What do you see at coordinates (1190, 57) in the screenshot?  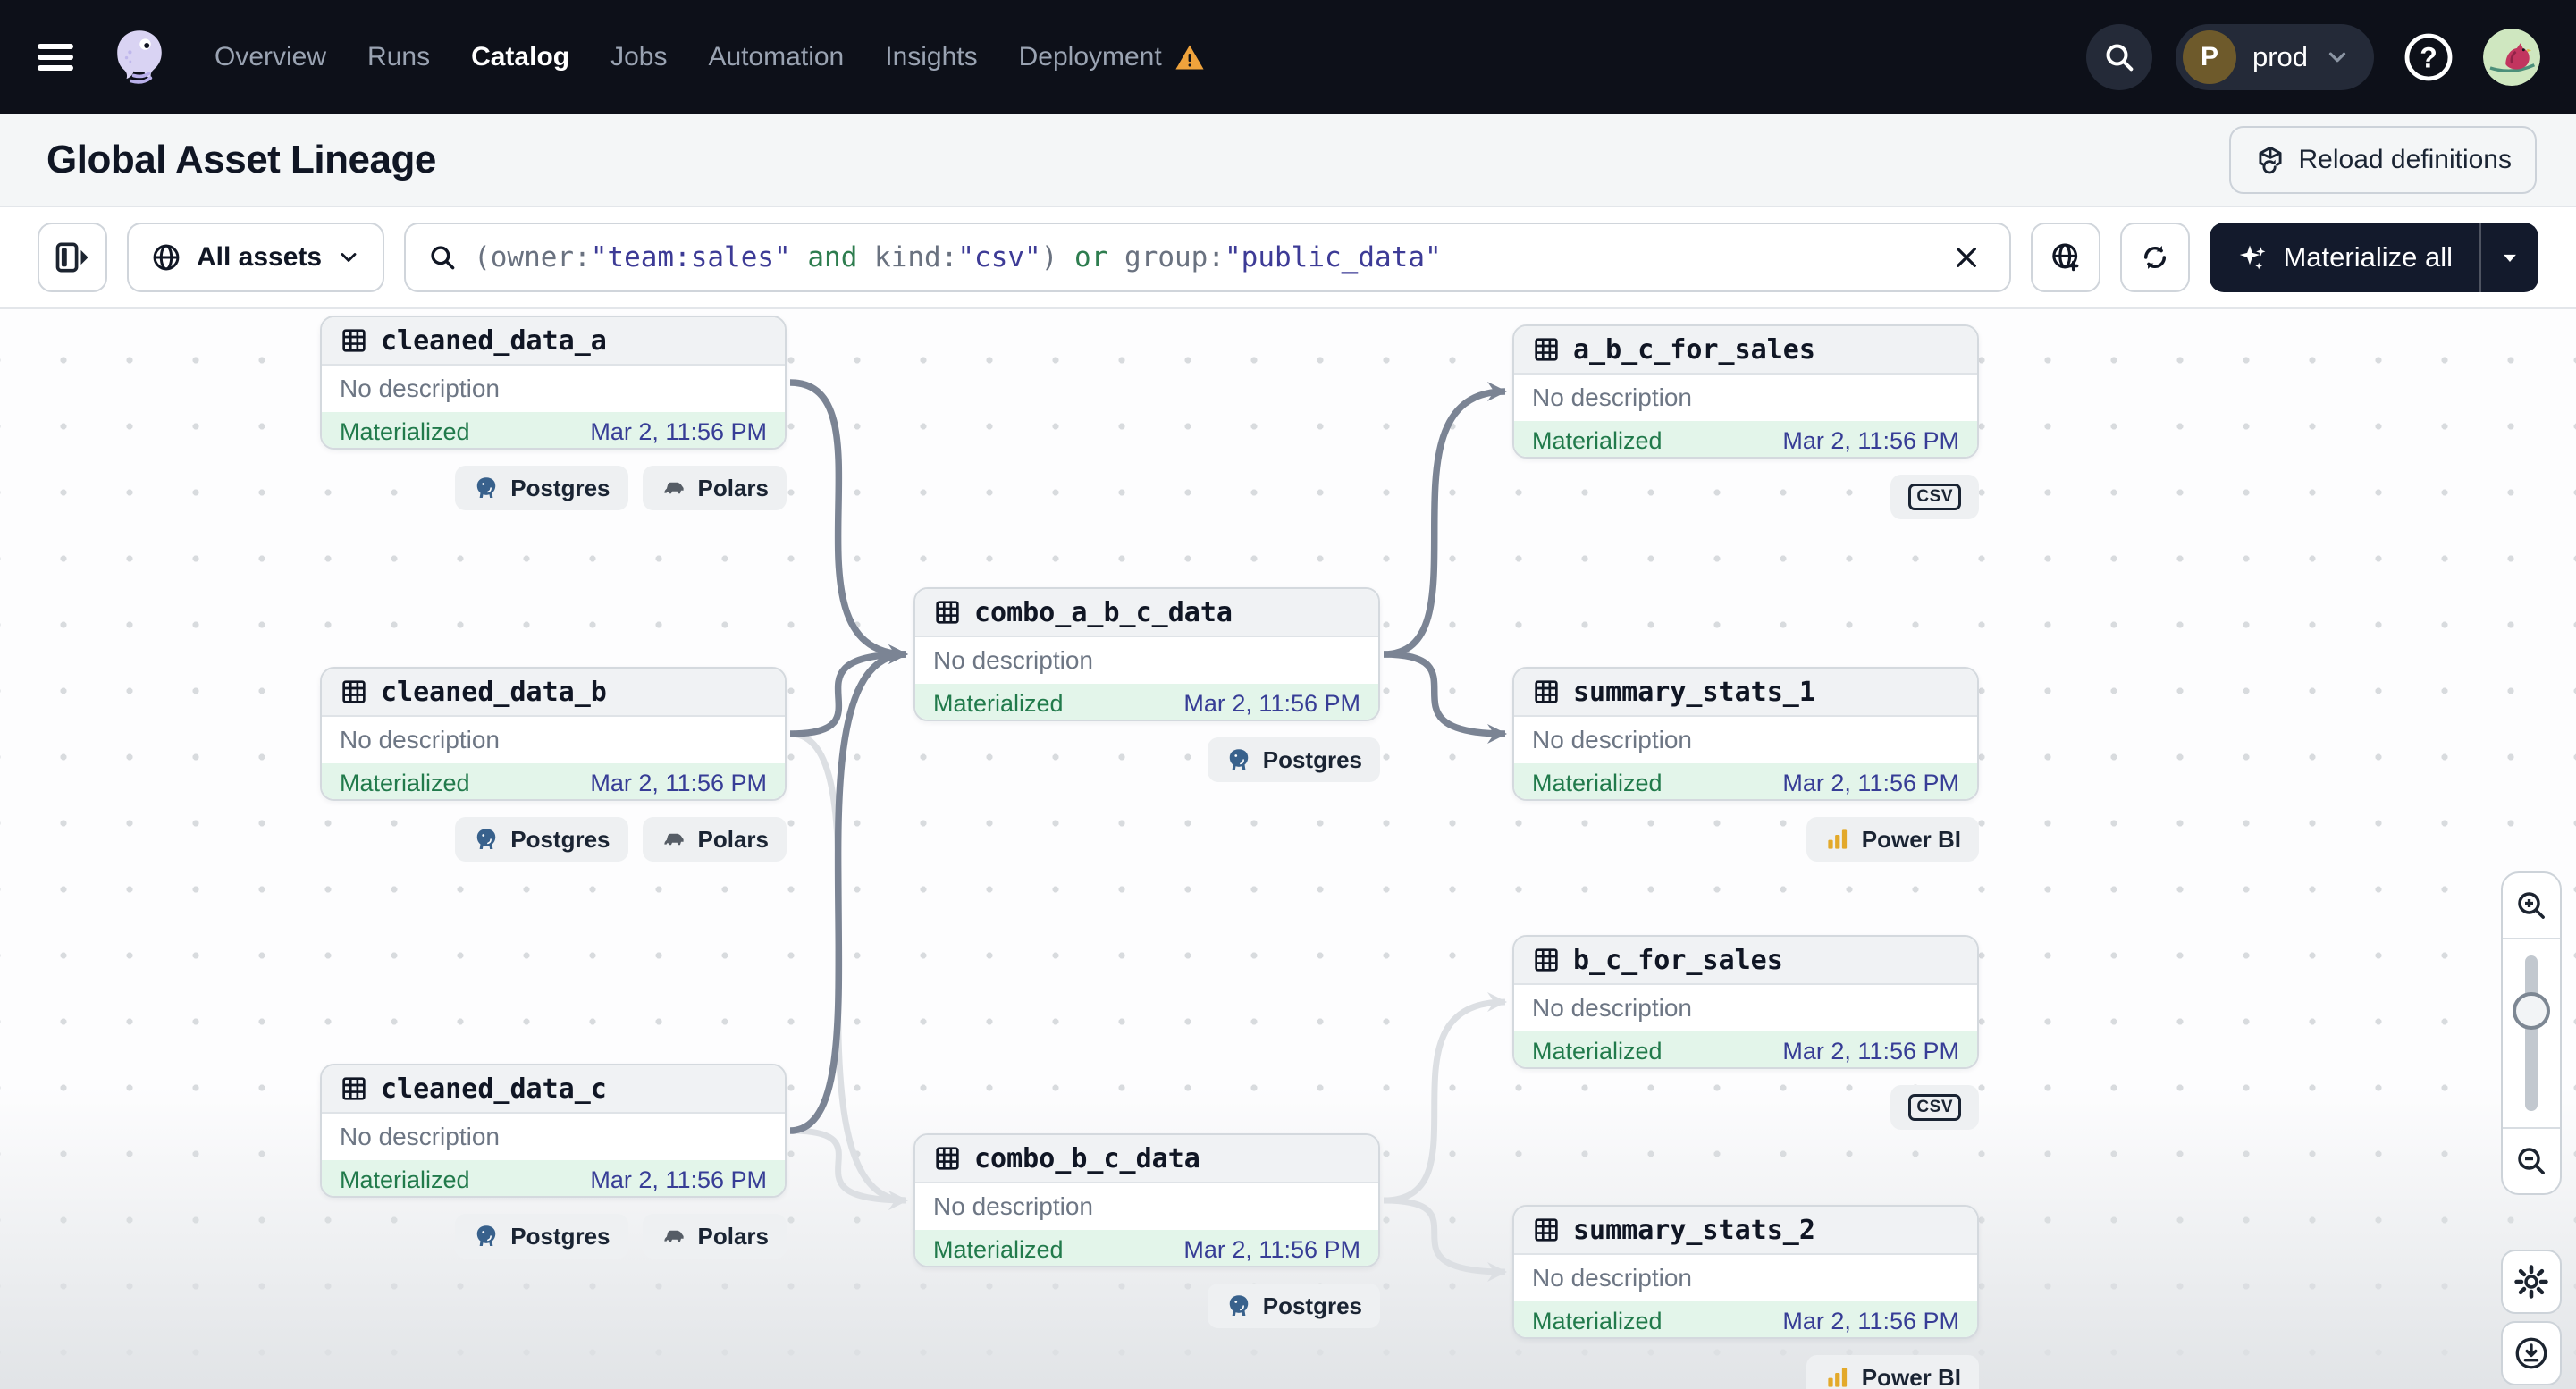 I see `warning-icon` at bounding box center [1190, 57].